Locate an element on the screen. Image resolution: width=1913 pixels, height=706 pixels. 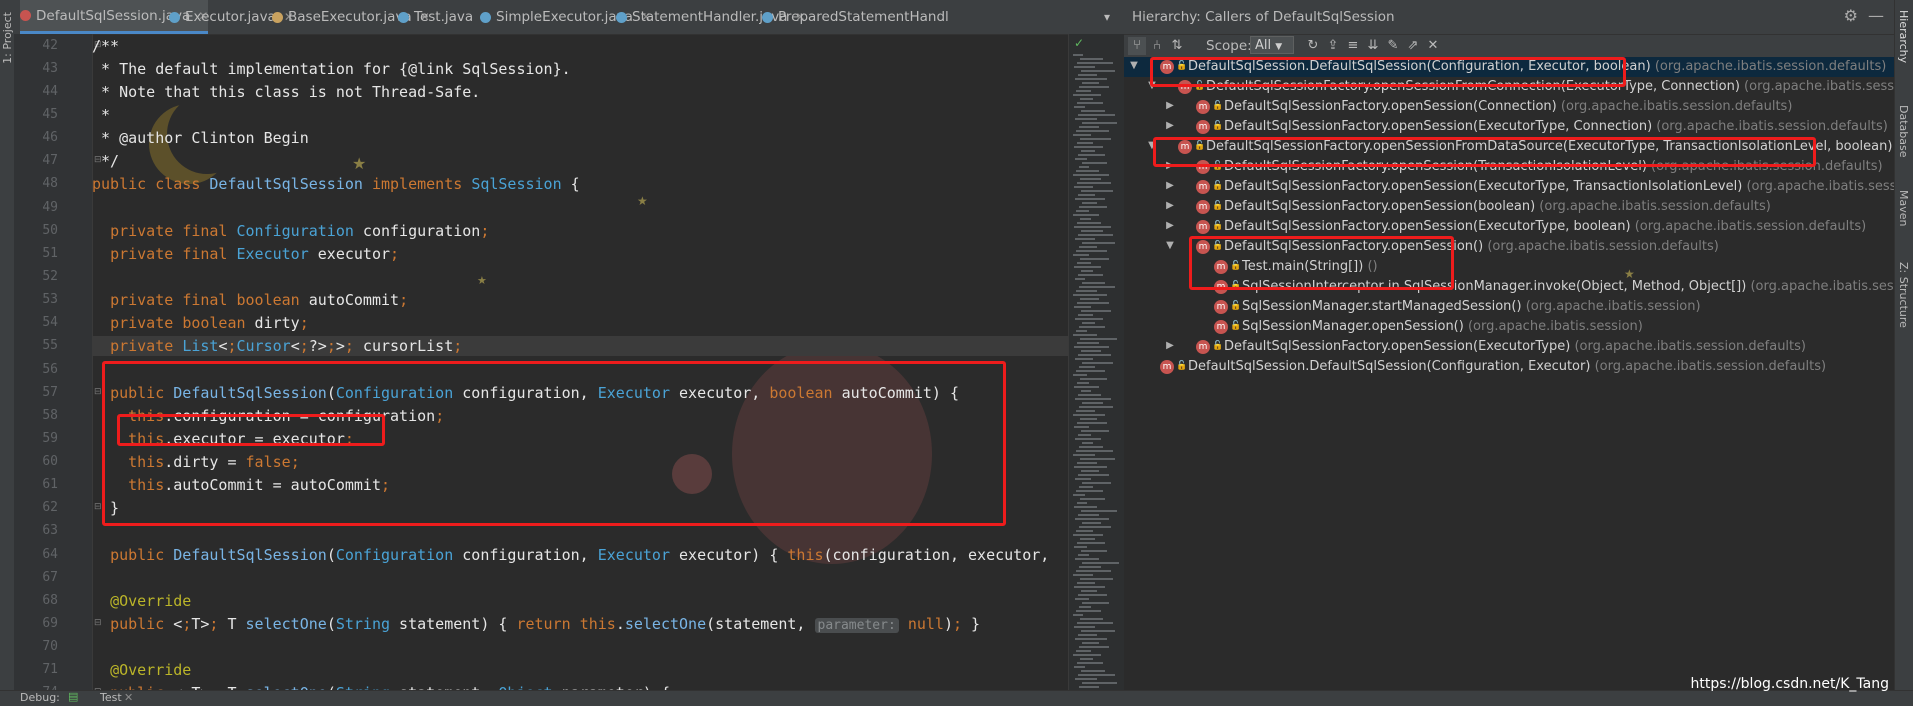
scope-select: All ▼ is located at coordinates (1272, 45).